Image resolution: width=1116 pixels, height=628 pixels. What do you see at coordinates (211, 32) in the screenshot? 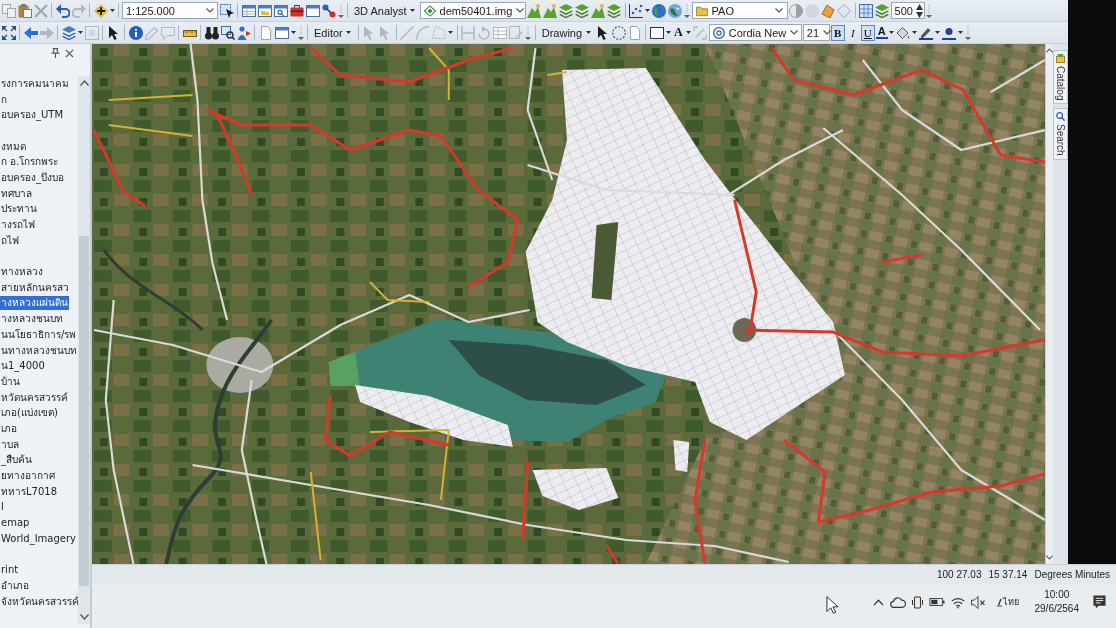
I see `binoculars-icon` at bounding box center [211, 32].